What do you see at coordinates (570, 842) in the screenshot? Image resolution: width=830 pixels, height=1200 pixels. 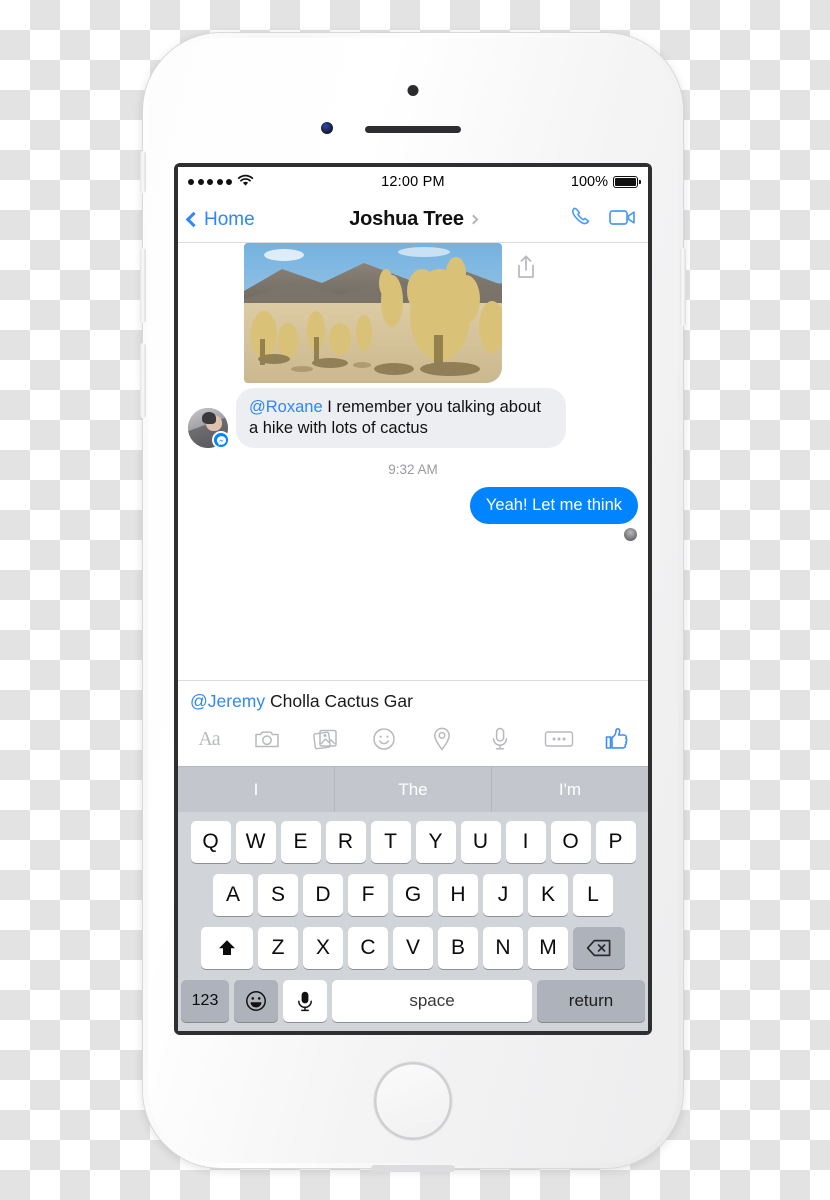 I see `key-o: O` at bounding box center [570, 842].